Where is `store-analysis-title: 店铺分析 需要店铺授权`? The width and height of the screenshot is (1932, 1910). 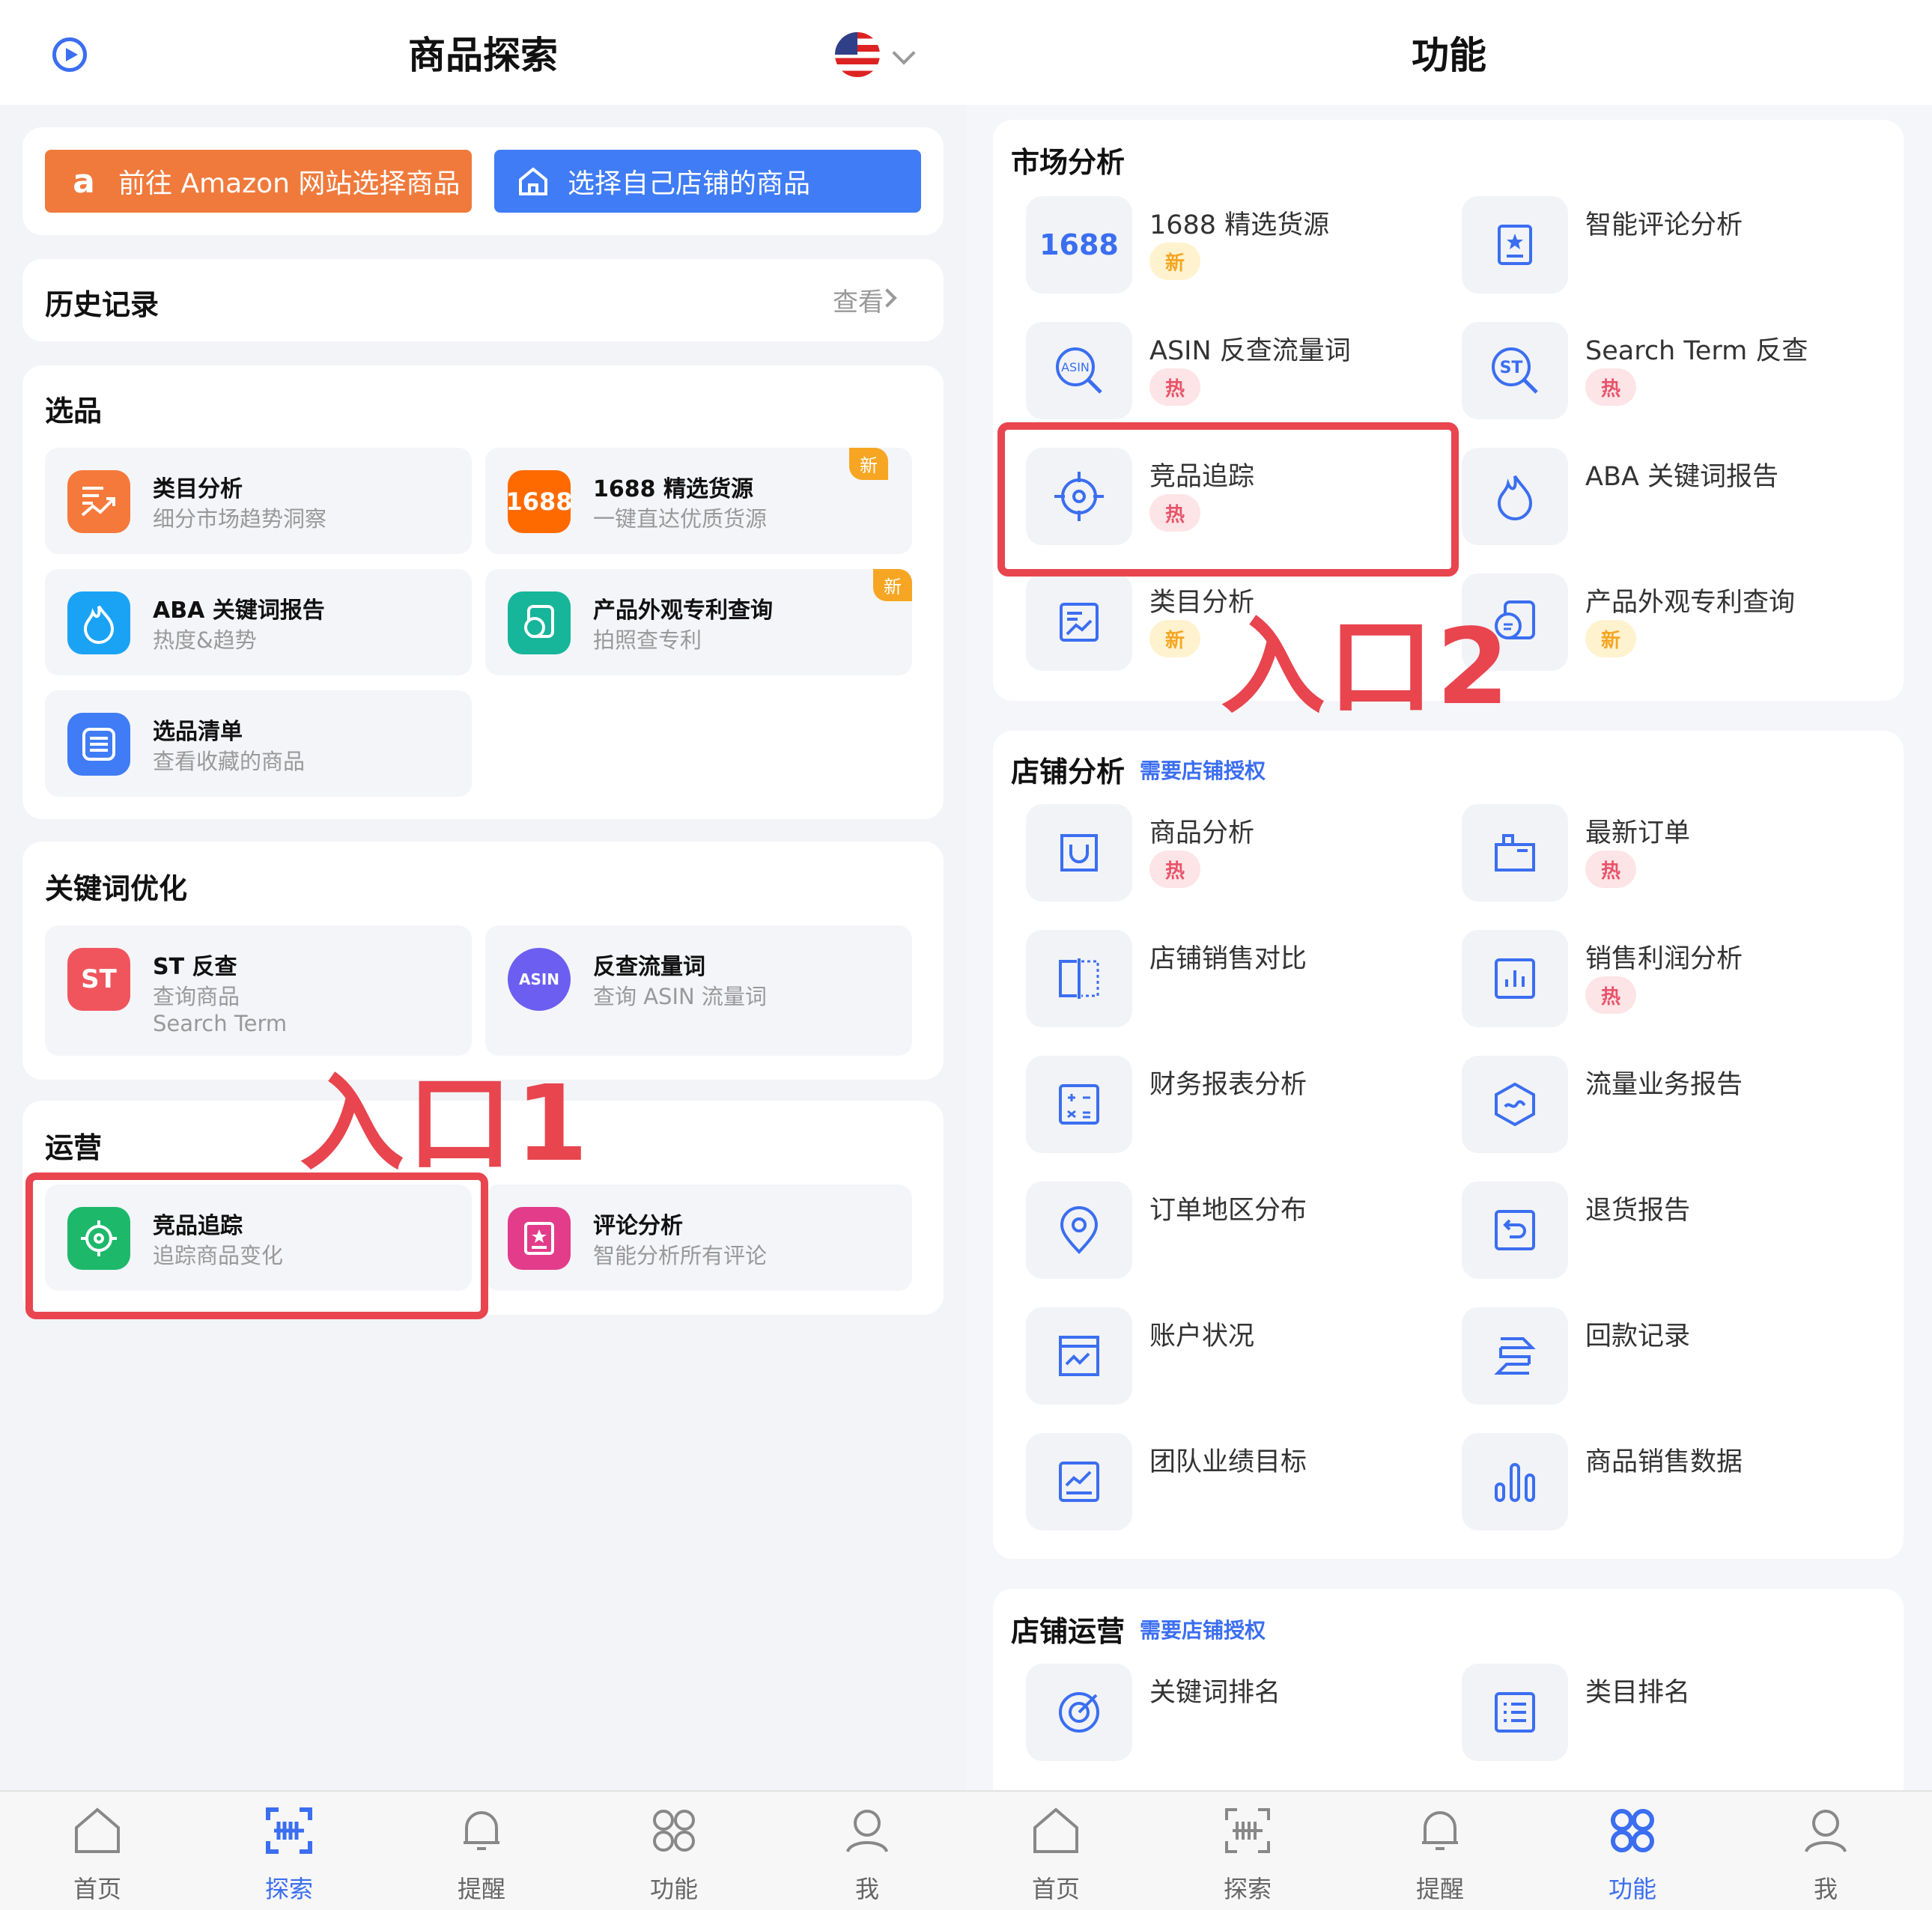
store-analysis-title: 店铺分析 需要店铺授权 is located at coordinates (1138, 771).